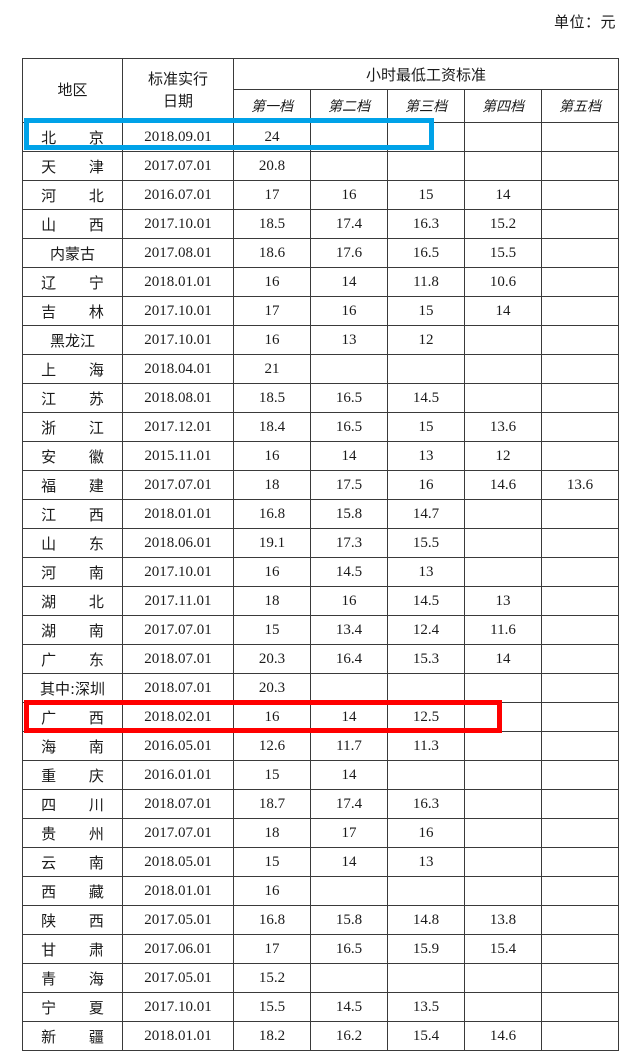  I want to click on effective-date-cell: 2018.08.01, so click(178, 398).